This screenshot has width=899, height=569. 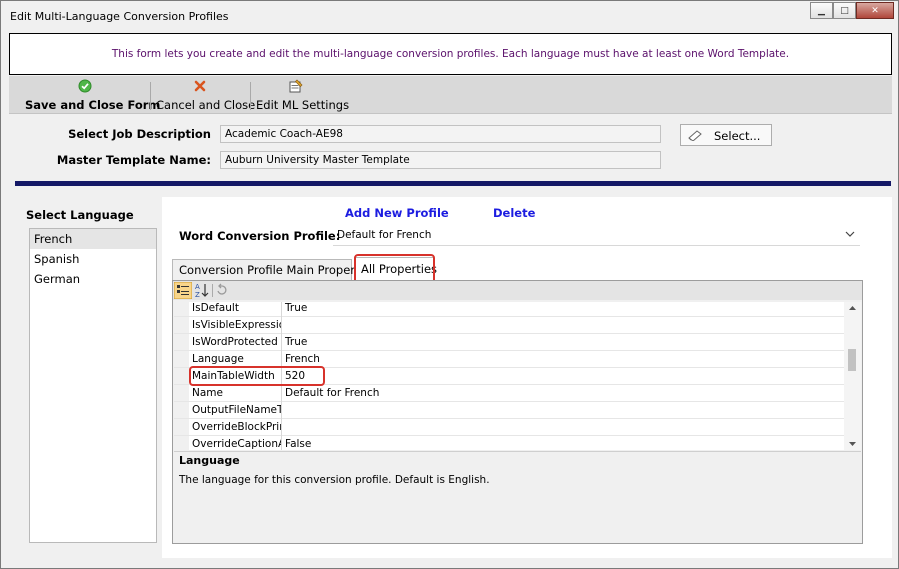 I want to click on scroll-thumb, so click(x=852, y=360).